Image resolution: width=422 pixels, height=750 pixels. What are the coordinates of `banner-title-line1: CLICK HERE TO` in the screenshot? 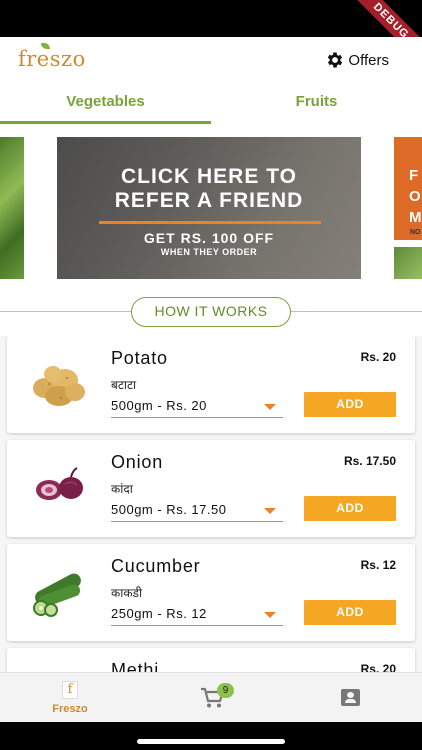 It's located at (209, 176).